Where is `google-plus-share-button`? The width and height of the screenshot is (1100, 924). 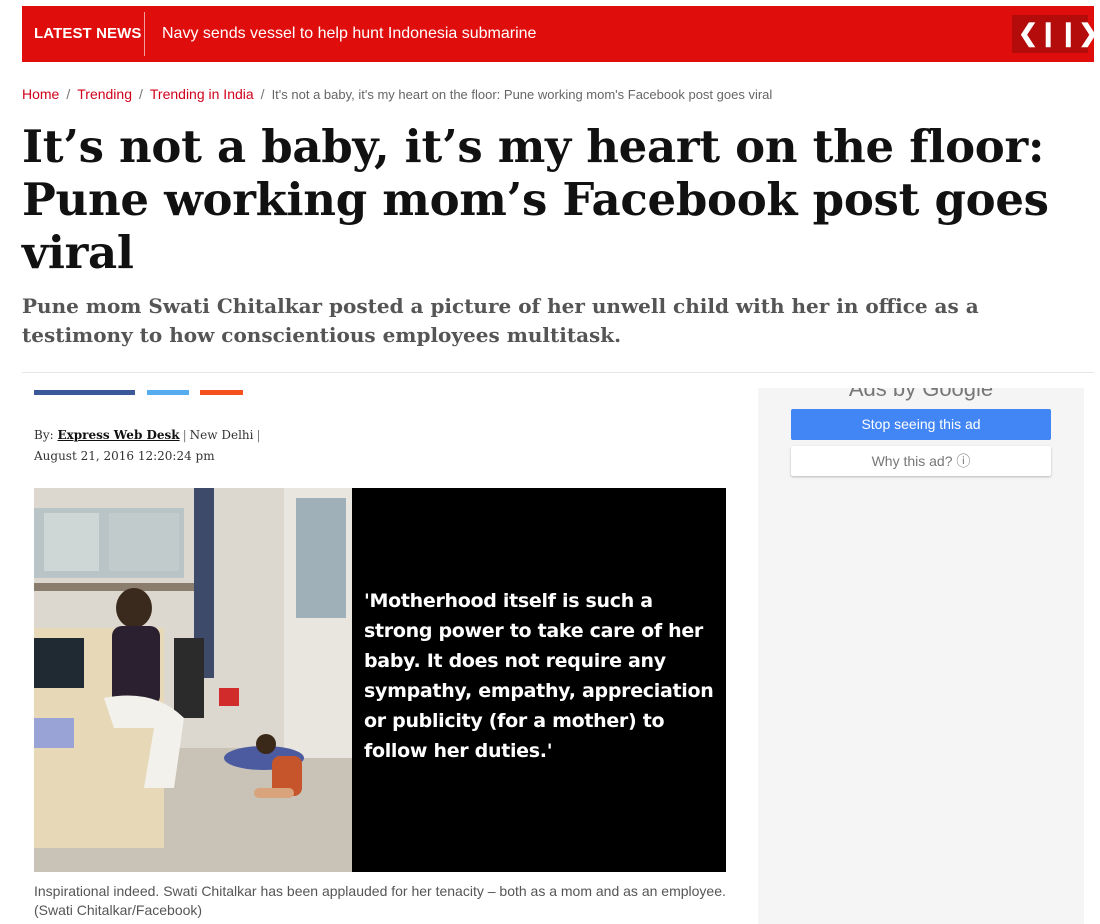 google-plus-share-button is located at coordinates (221, 392).